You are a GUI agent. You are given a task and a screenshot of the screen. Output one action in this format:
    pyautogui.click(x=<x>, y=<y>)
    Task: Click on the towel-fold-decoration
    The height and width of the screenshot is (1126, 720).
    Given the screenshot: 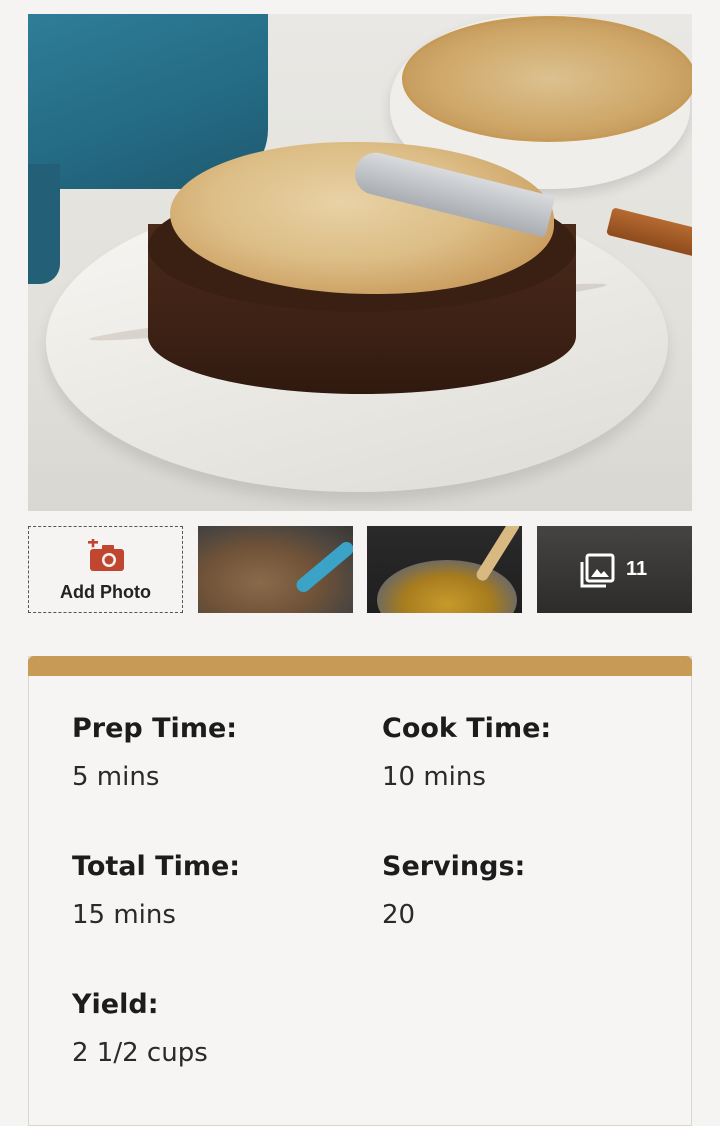 What is the action you would take?
    pyautogui.click(x=44, y=224)
    